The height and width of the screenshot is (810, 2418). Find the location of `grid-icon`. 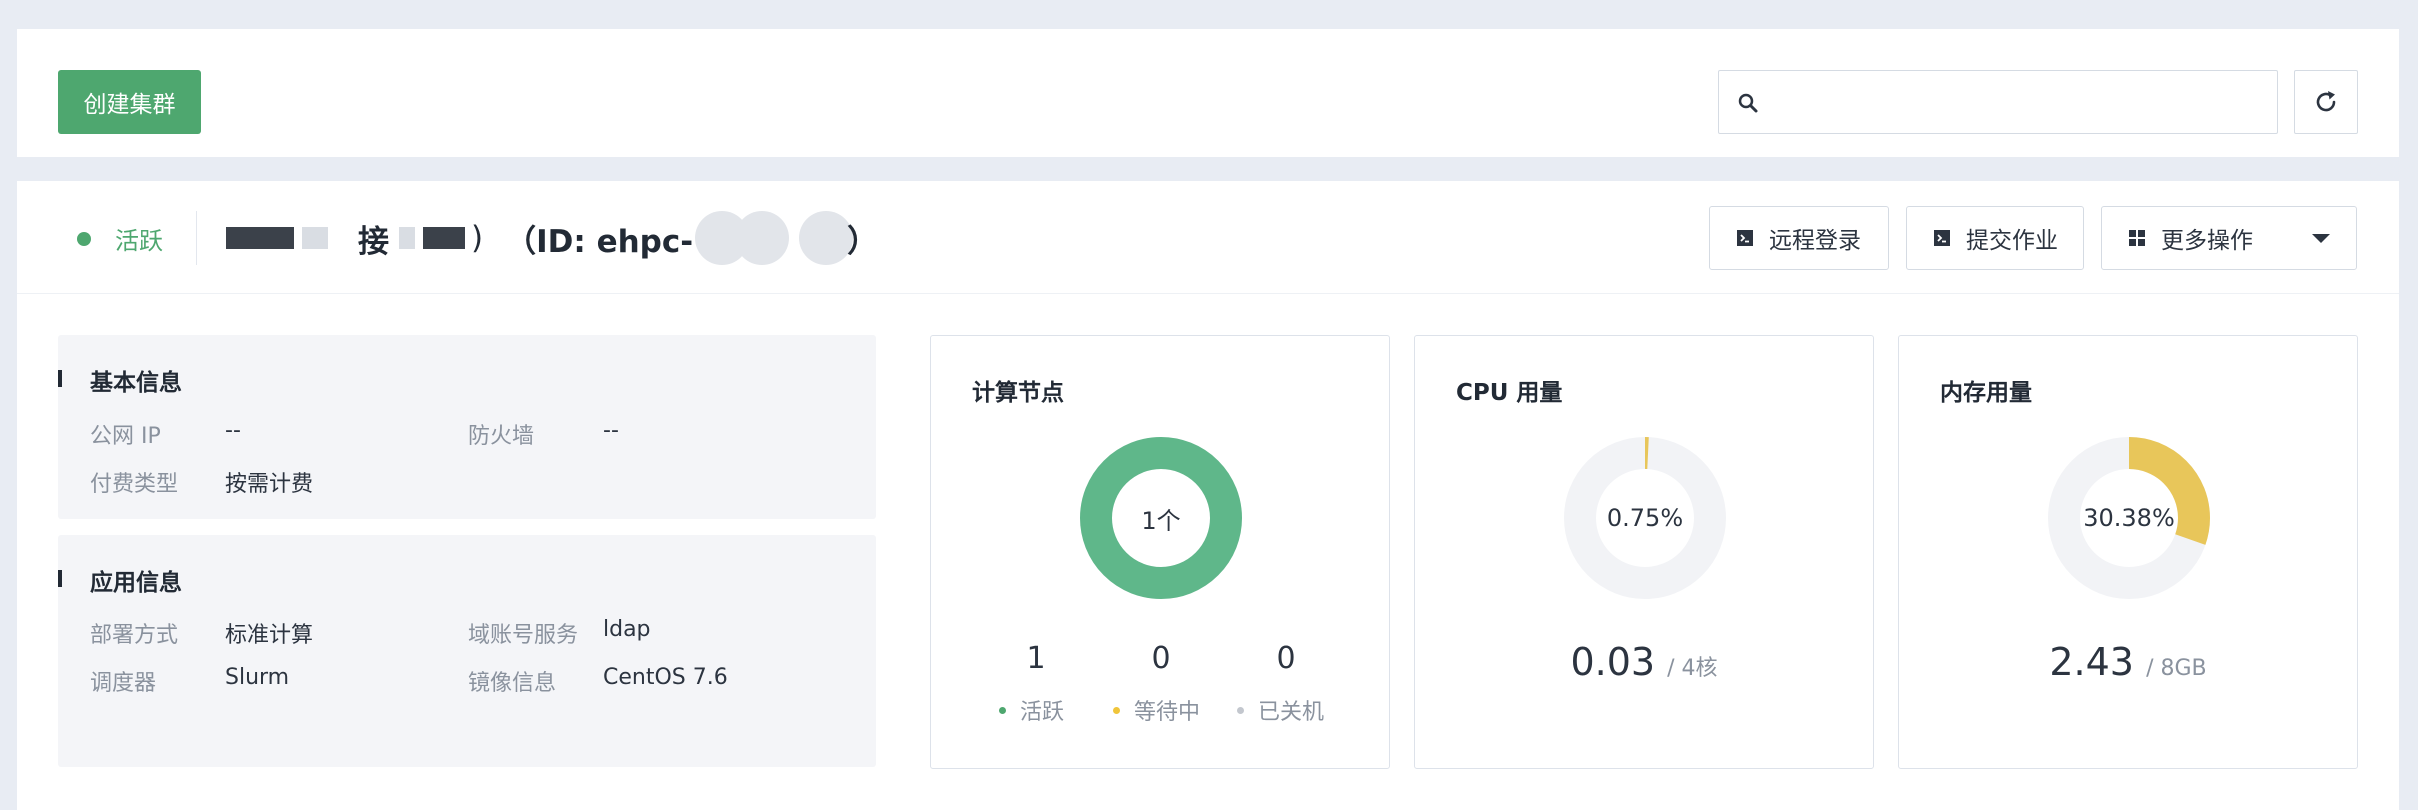

grid-icon is located at coordinates (2137, 238).